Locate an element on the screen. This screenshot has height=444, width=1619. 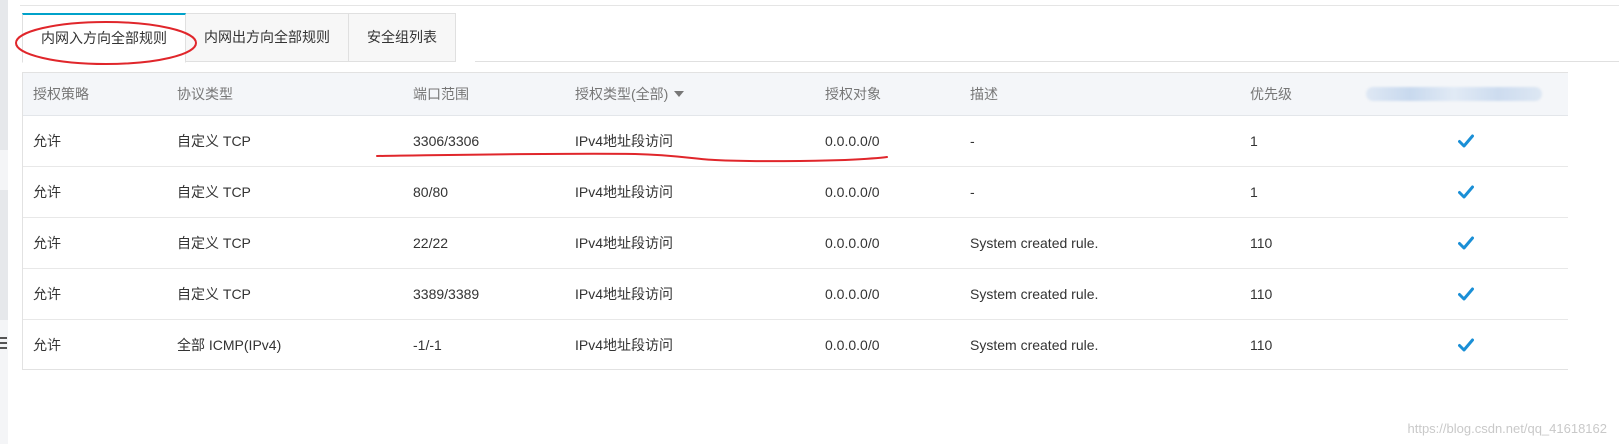
header-priority: 优先级 is located at coordinates (1271, 94).